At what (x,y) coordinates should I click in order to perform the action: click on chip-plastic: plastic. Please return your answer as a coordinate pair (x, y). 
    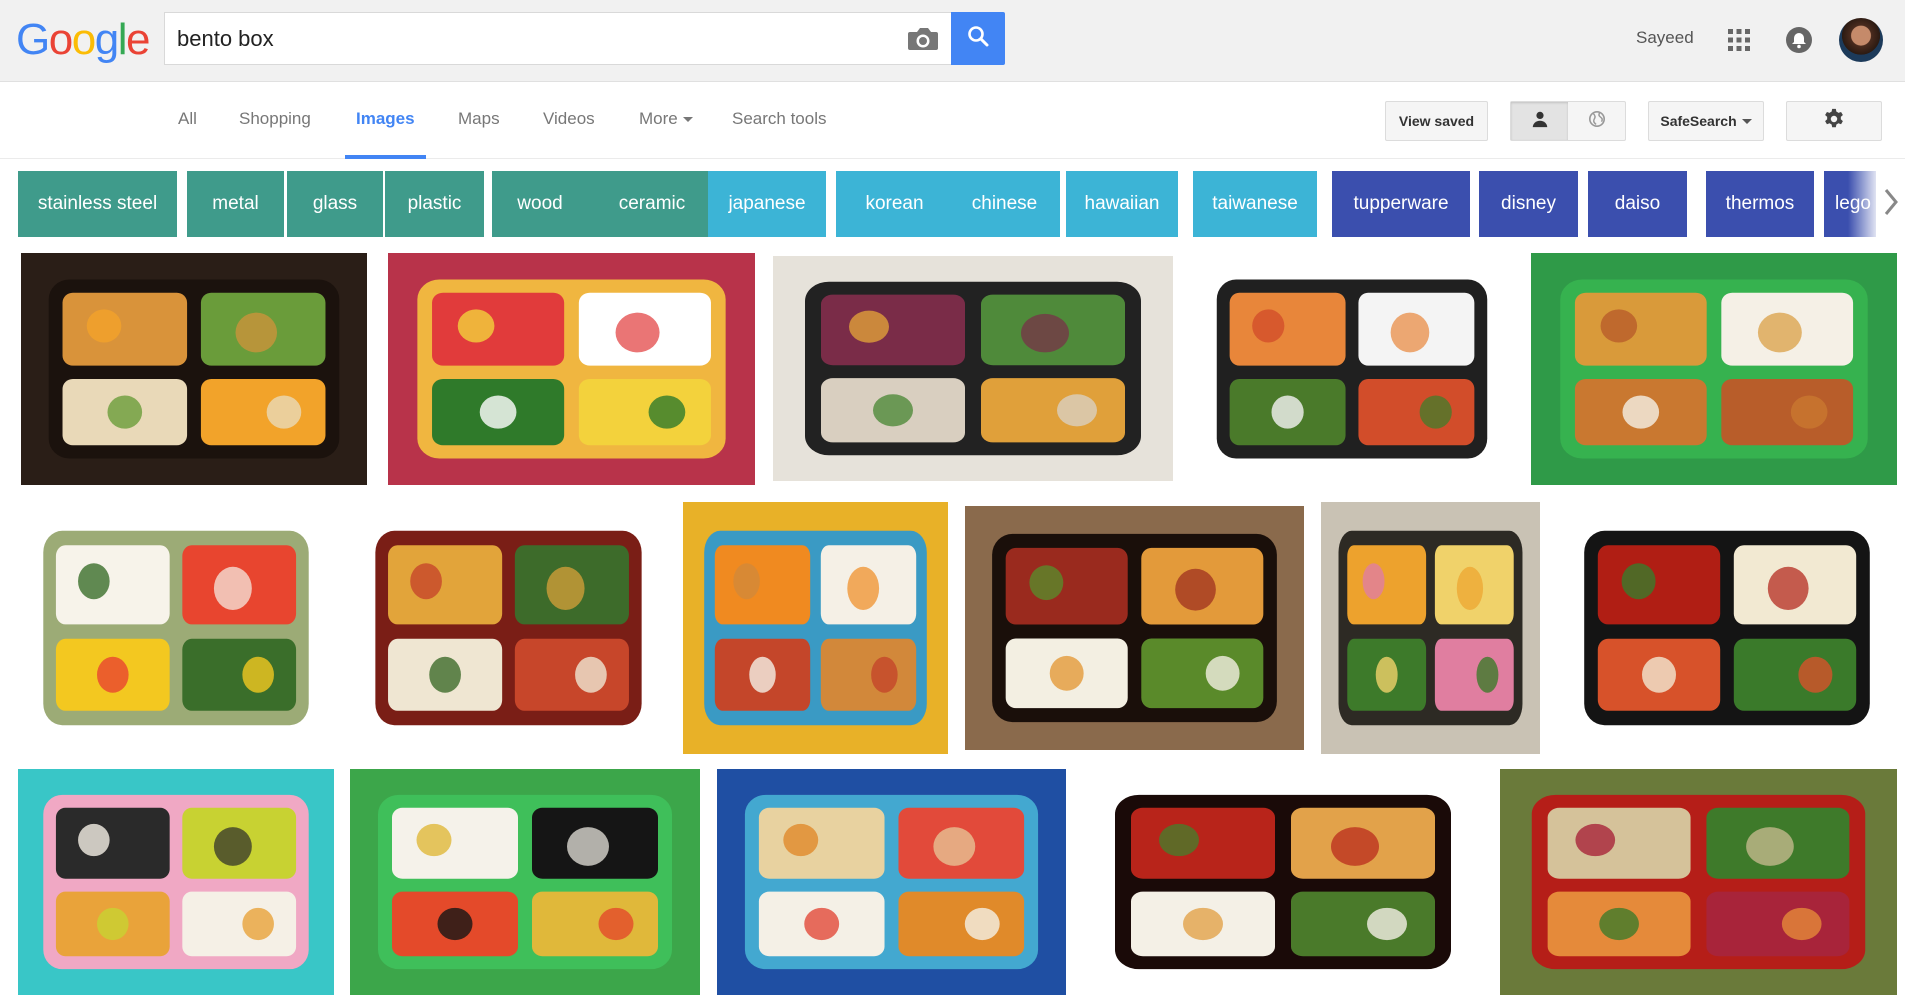
    Looking at the image, I should click on (434, 204).